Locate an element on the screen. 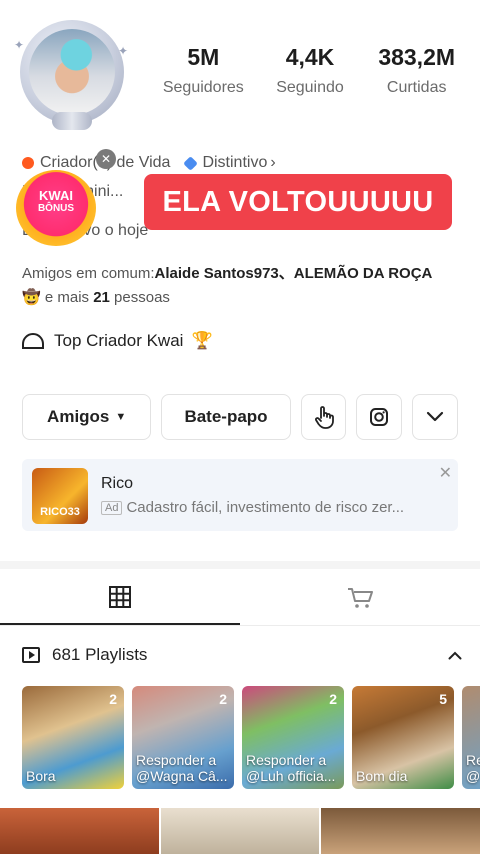 This screenshot has width=480, height=854. chat-button-label: Bate-papo is located at coordinates (226, 416).